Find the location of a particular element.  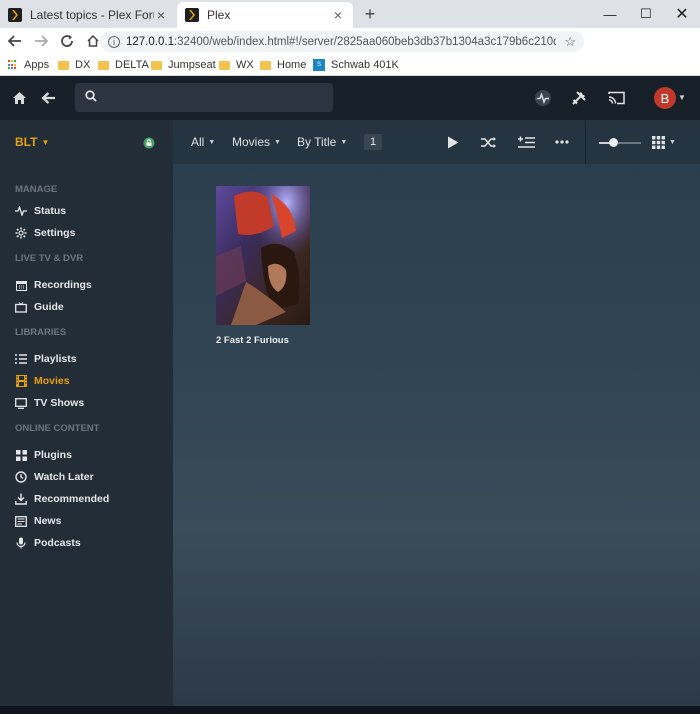

server-name: BLT is located at coordinates (26, 142).